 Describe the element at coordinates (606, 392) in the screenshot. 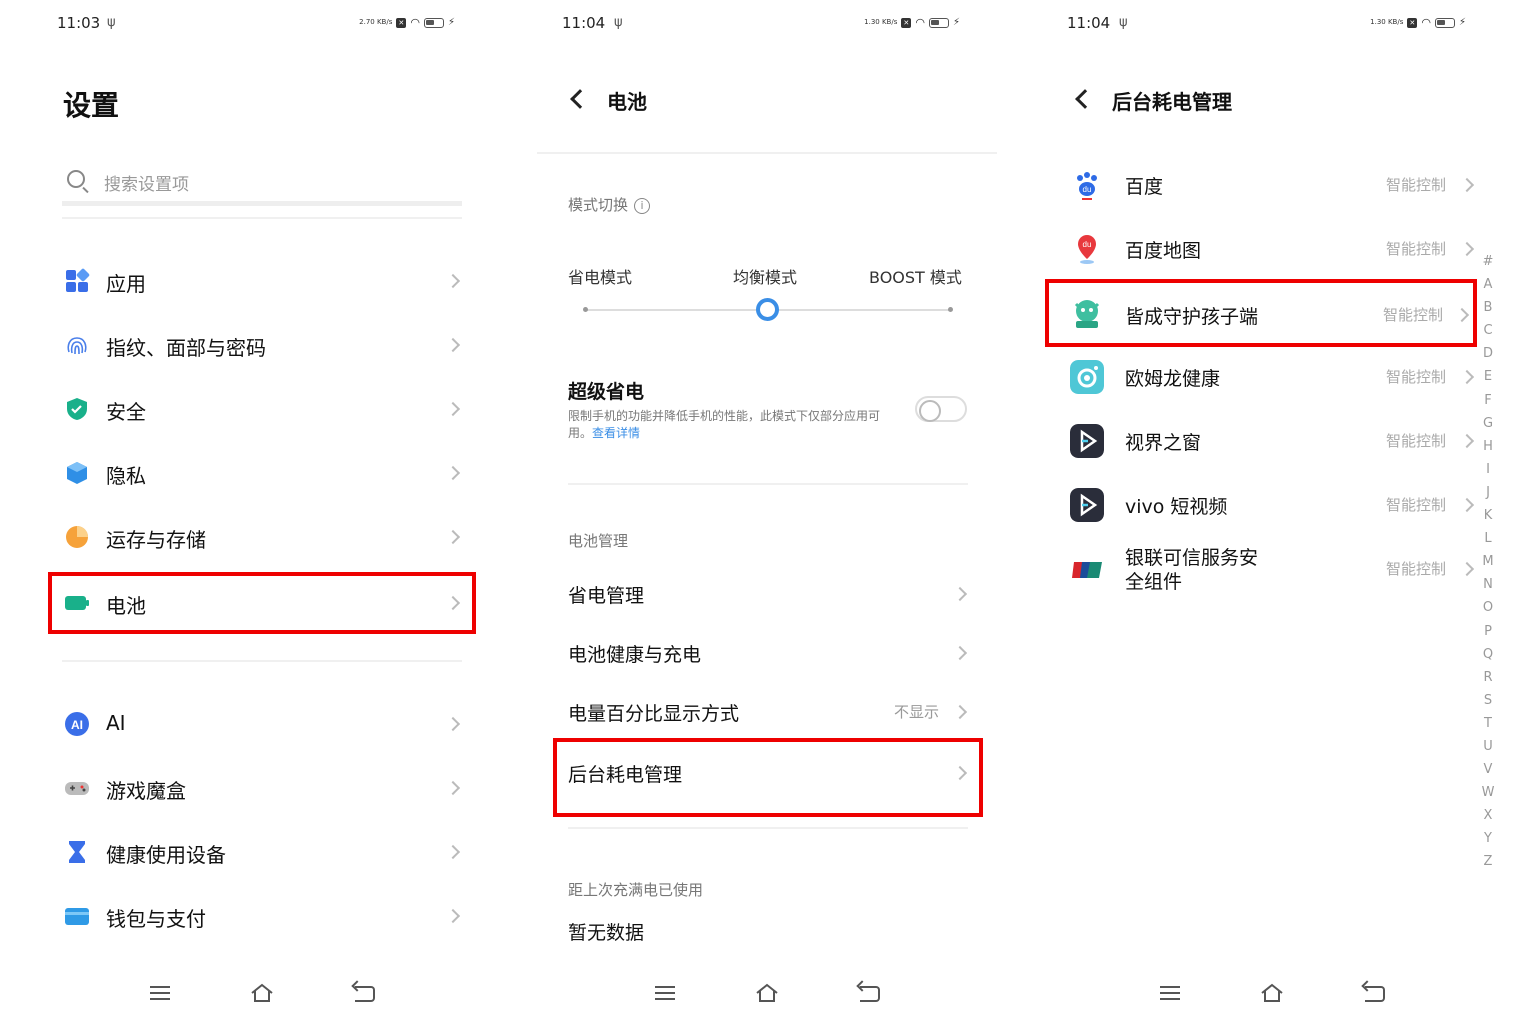

I see `super-saving-title: 超级省电` at that location.